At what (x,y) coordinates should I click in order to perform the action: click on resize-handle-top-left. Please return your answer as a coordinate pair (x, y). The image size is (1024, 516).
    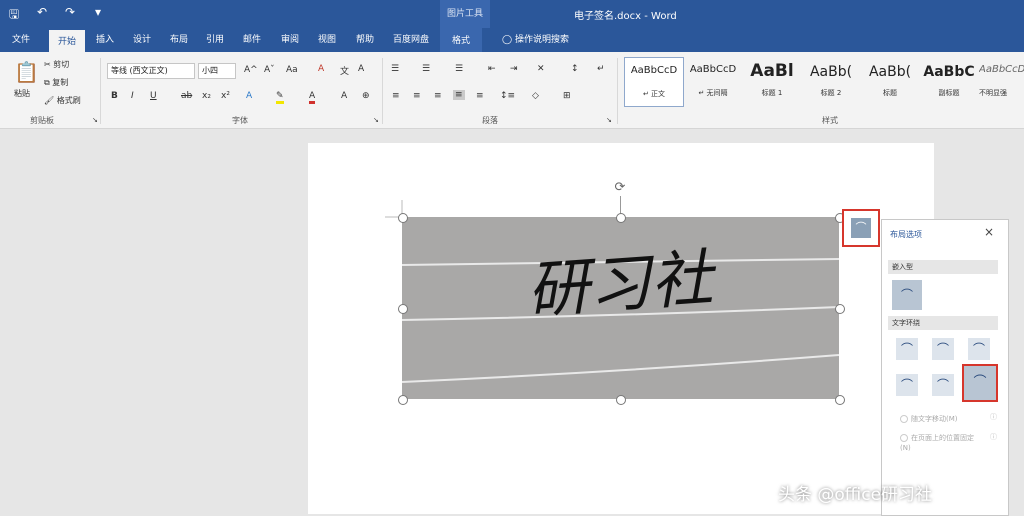
    Looking at the image, I should click on (403, 218).